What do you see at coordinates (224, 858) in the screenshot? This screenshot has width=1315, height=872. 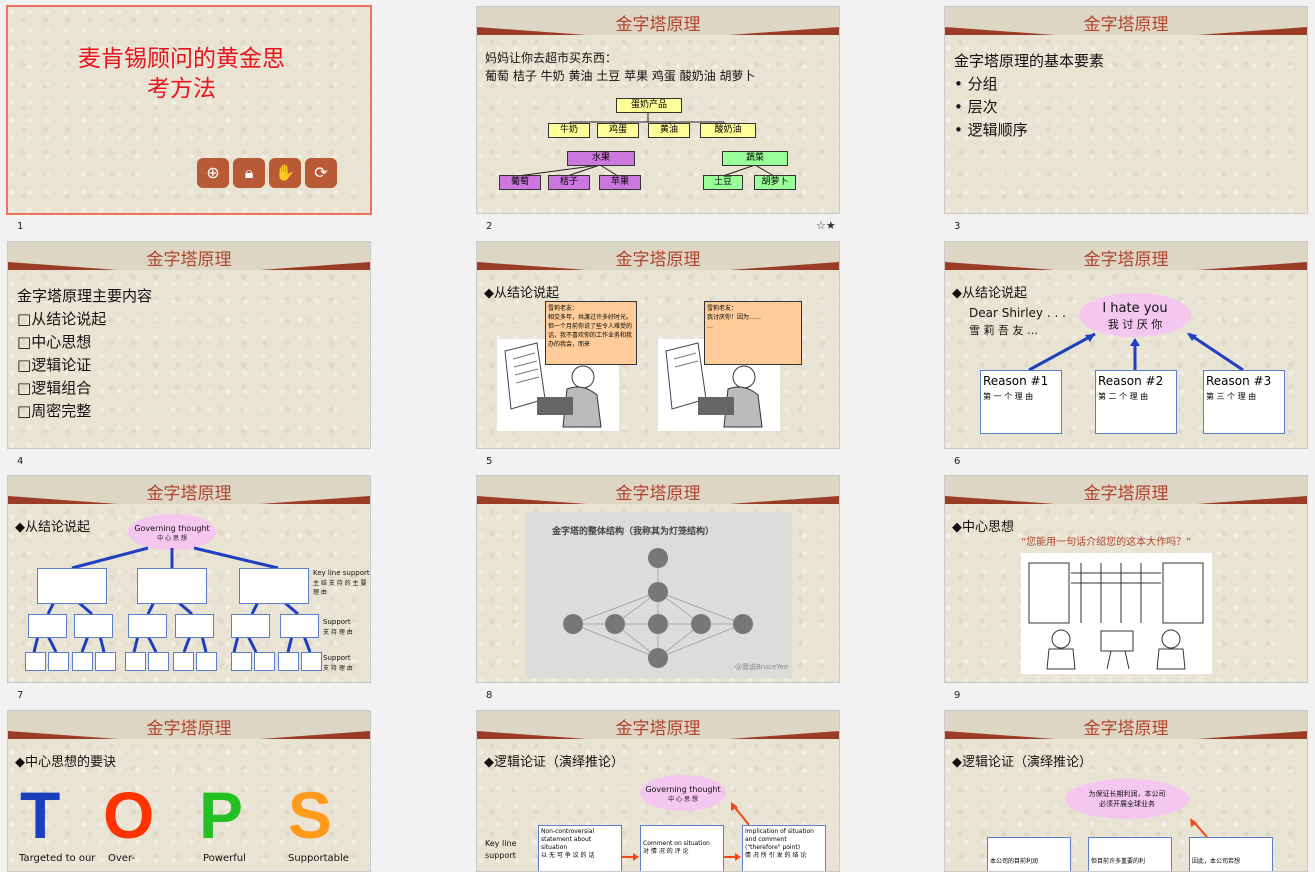 I see `tops-word: Powerful` at bounding box center [224, 858].